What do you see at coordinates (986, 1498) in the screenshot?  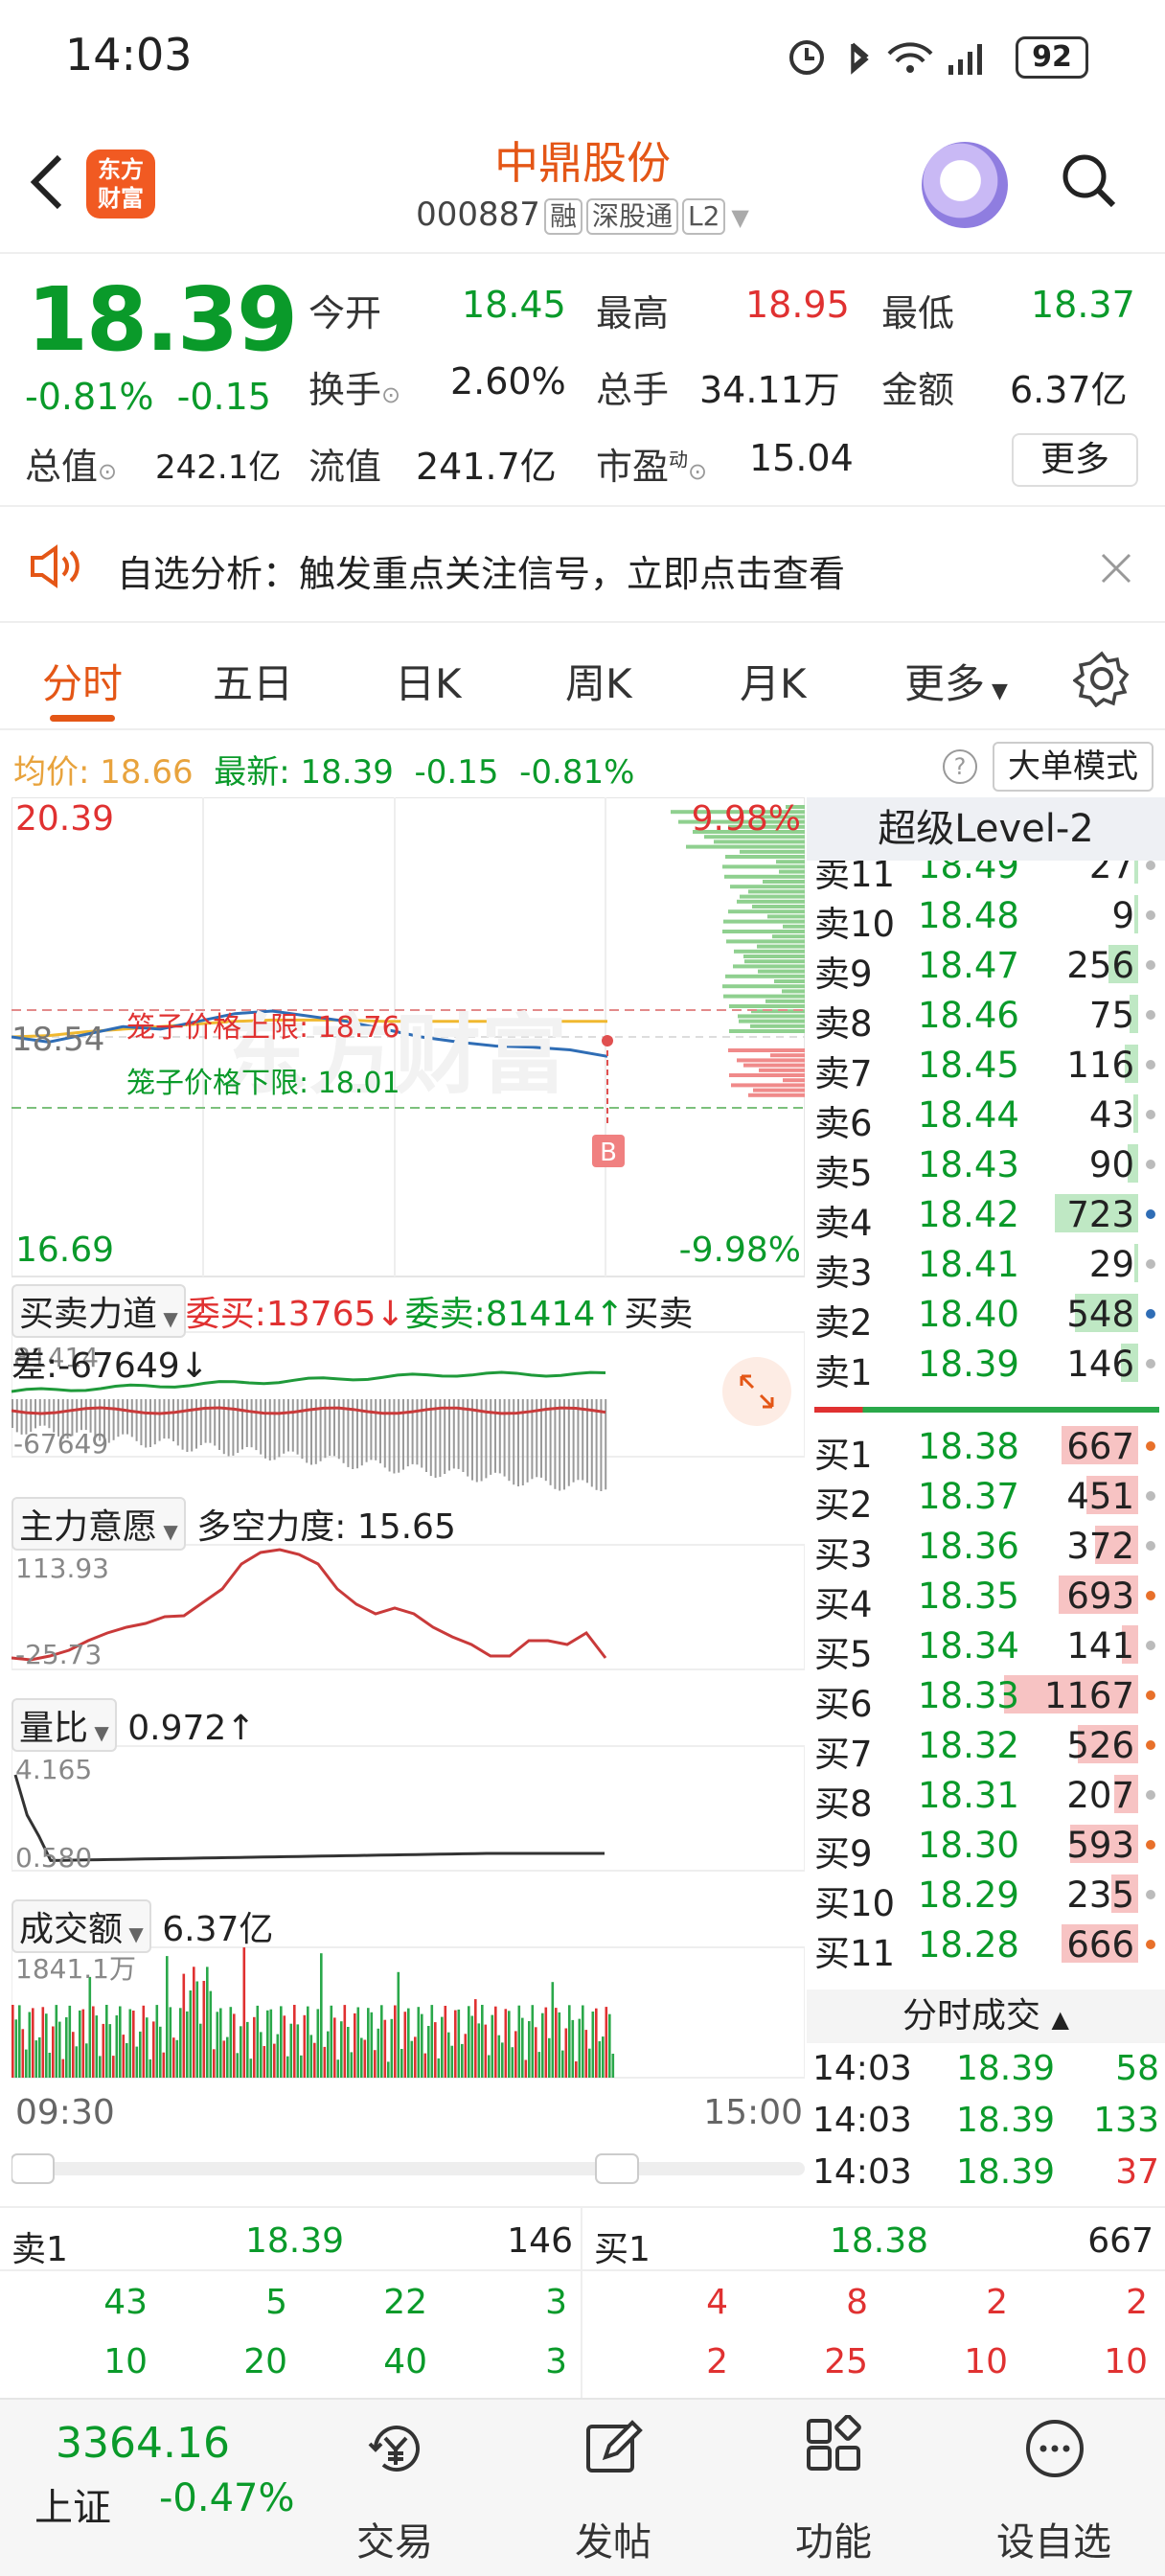 I see `bid-row: 买2 18.37 451` at bounding box center [986, 1498].